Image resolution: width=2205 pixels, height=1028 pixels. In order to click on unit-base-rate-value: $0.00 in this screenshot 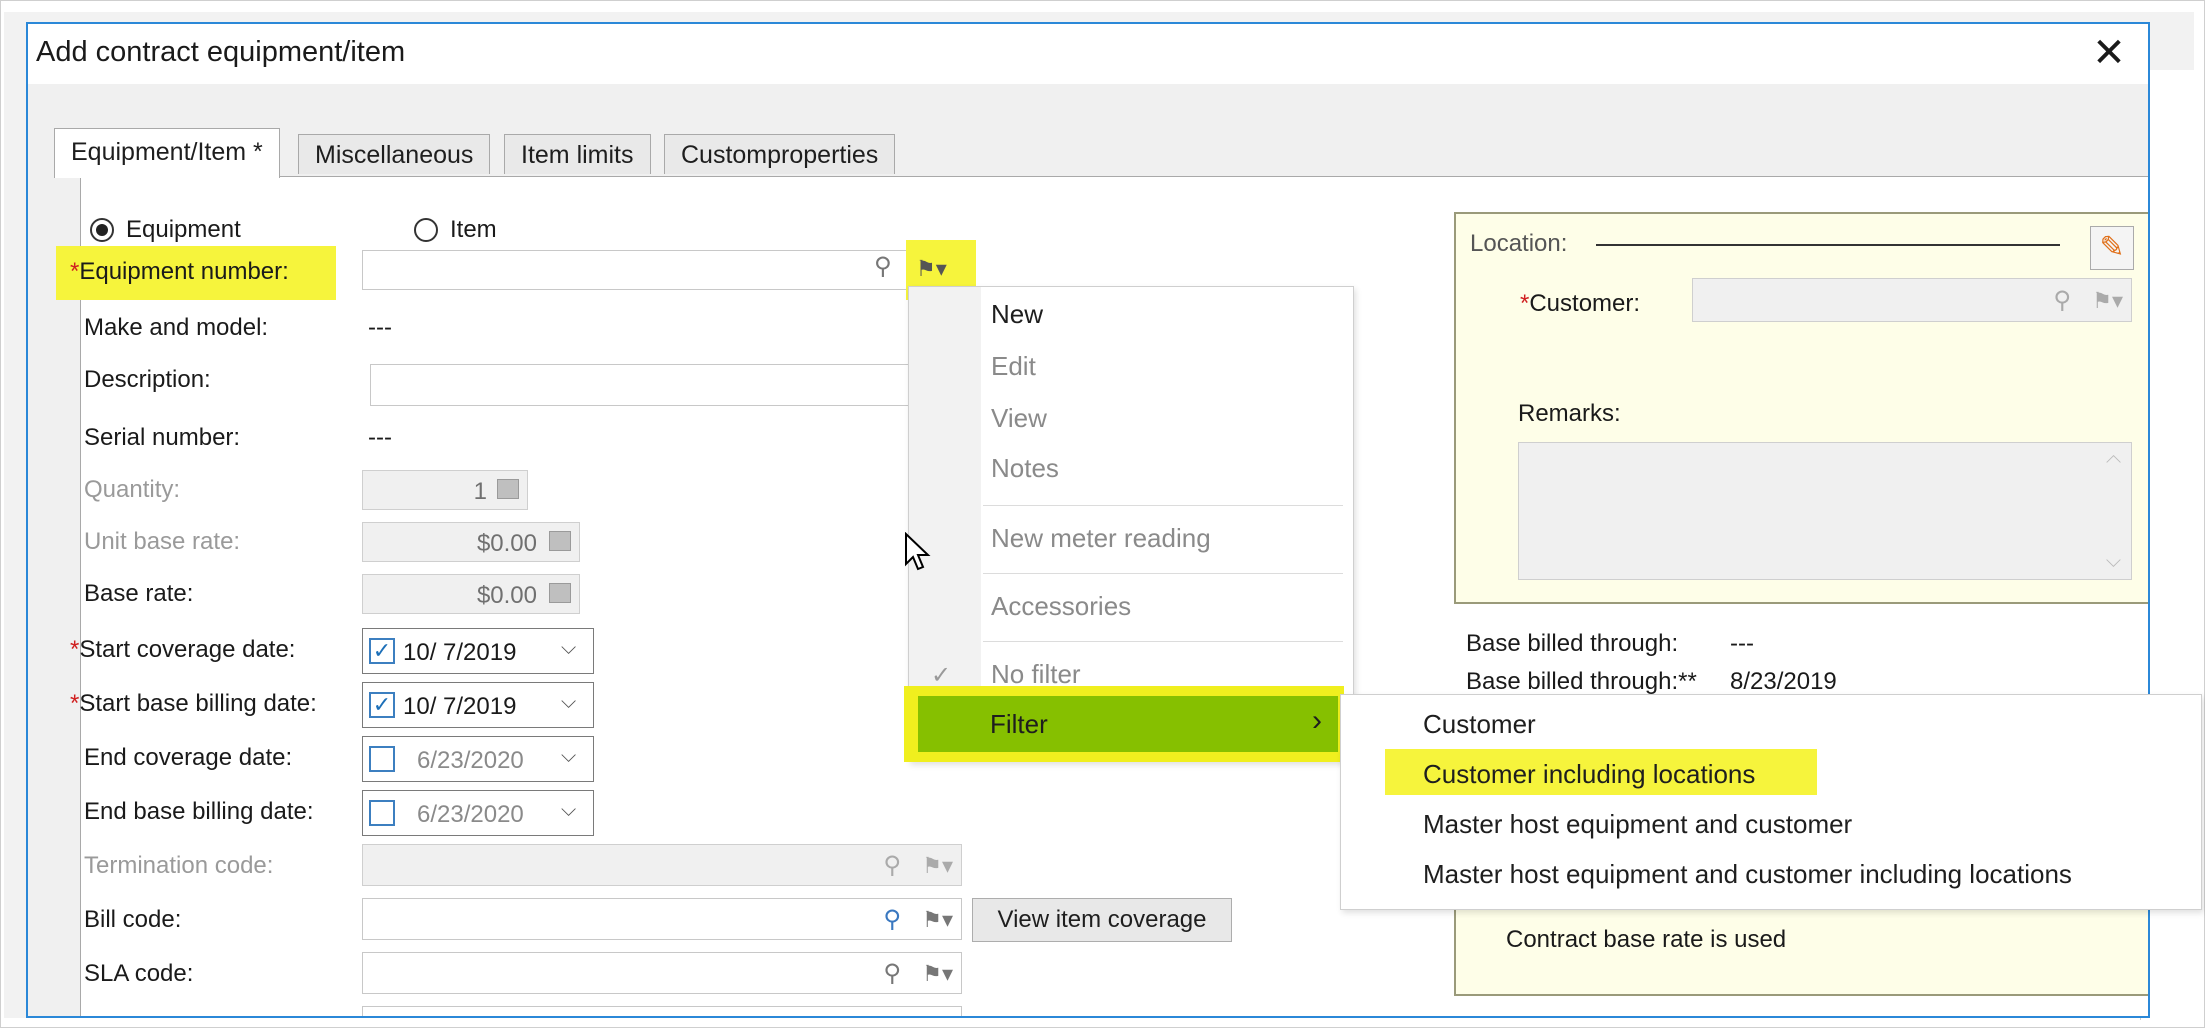, I will do `click(506, 543)`.